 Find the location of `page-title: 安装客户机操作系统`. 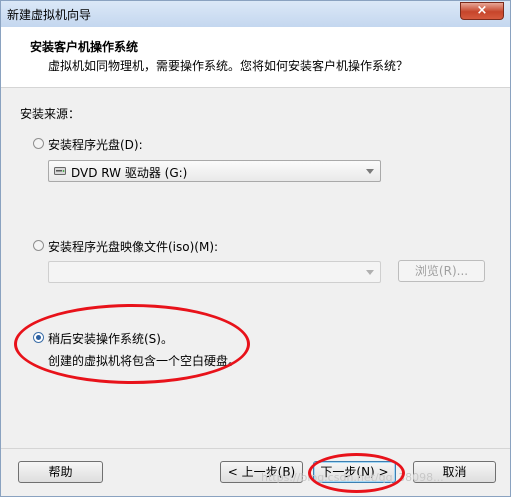

page-title: 安装客户机操作系统 is located at coordinates (84, 47).